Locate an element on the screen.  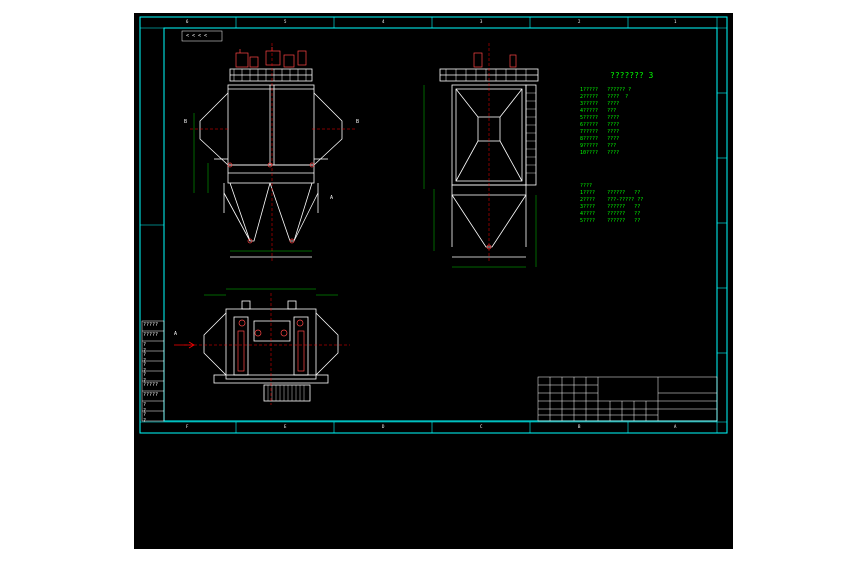
tech-note-line: 4????? ??? is located at coordinates (598, 111).